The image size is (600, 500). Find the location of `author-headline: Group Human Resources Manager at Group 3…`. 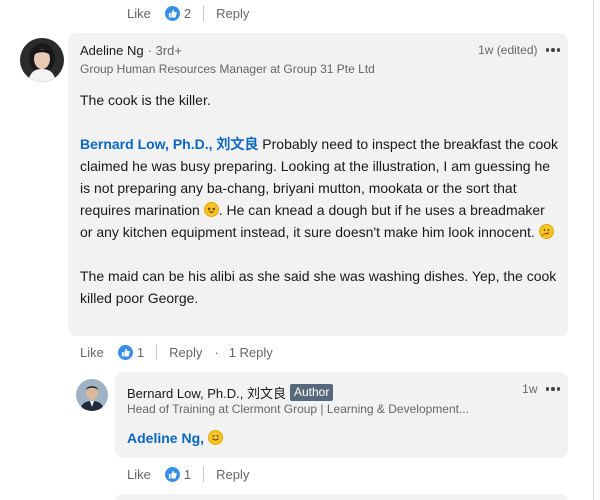

author-headline: Group Human Resources Manager at Group 3… is located at coordinates (227, 69).